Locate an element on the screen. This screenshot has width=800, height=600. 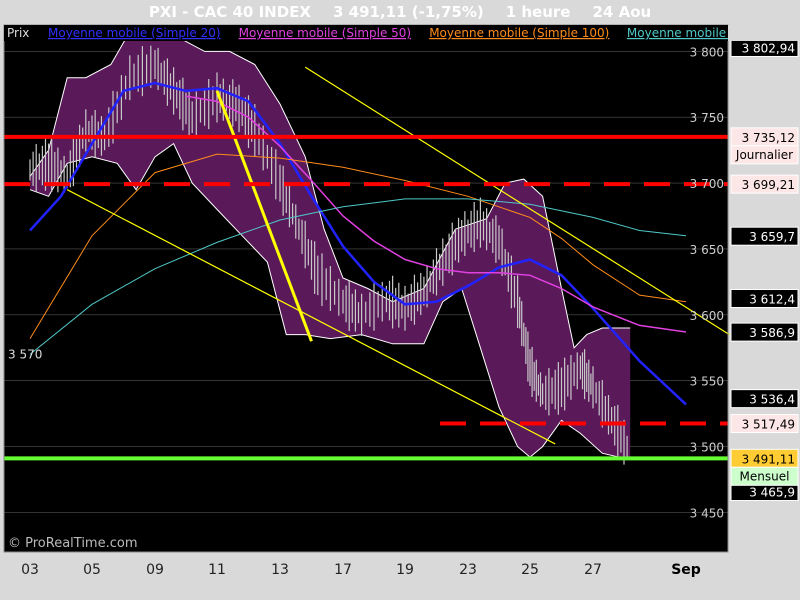
legend-item-2: Moyenne mobile (Simple 50) is located at coordinates (325, 33).